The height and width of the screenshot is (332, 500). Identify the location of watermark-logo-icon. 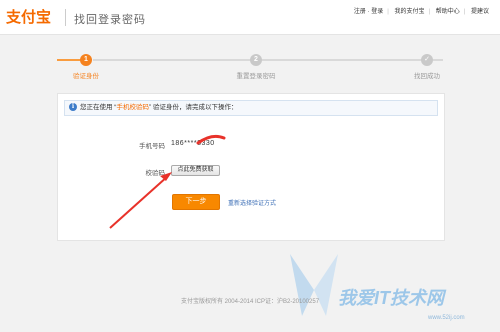
(314, 285).